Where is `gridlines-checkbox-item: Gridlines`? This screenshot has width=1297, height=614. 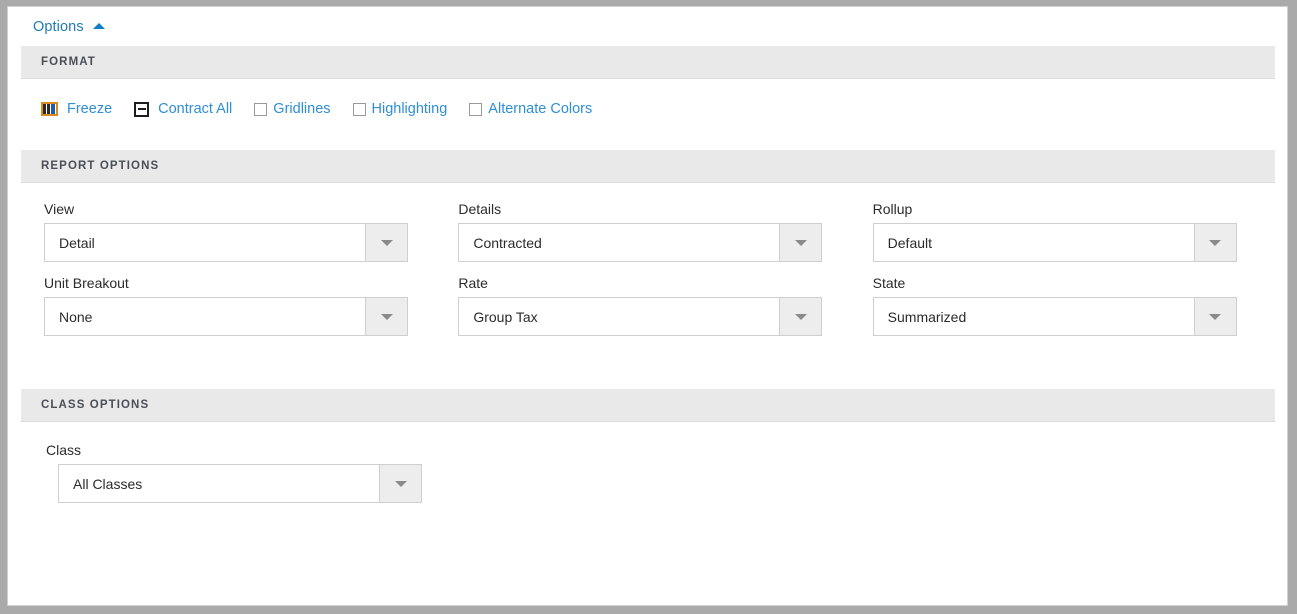 gridlines-checkbox-item: Gridlines is located at coordinates (292, 109).